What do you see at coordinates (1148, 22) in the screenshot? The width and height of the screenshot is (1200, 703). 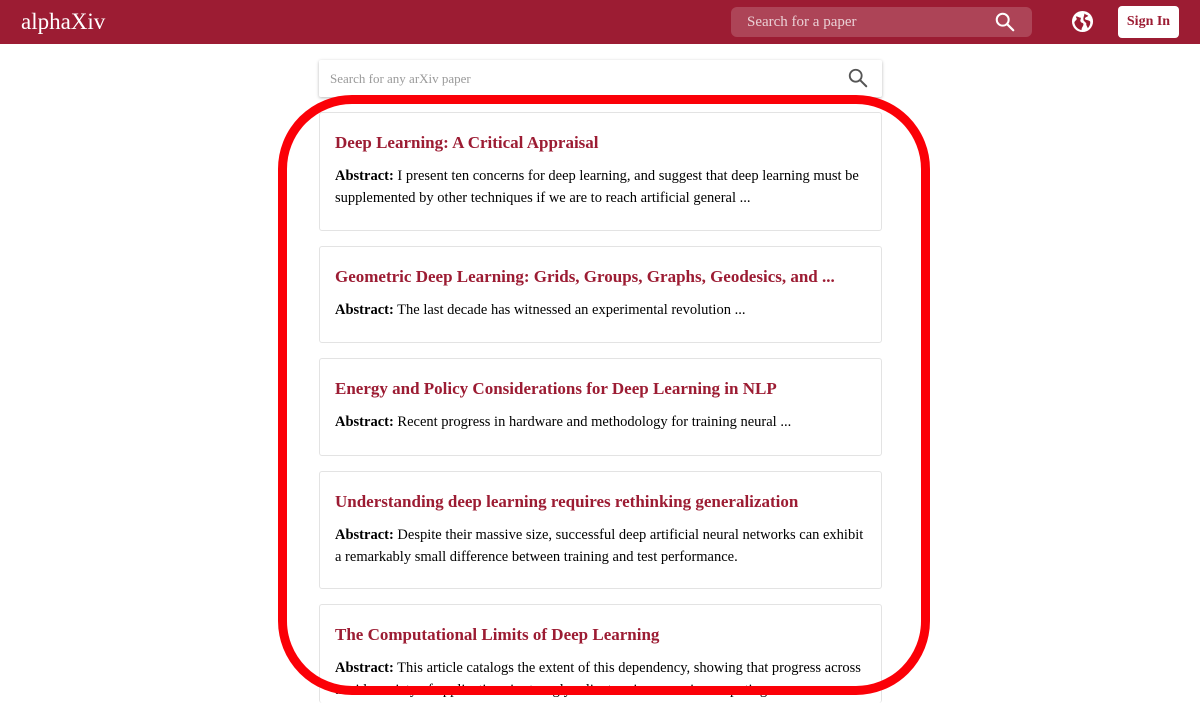 I see `sign-in-button: Sign In` at bounding box center [1148, 22].